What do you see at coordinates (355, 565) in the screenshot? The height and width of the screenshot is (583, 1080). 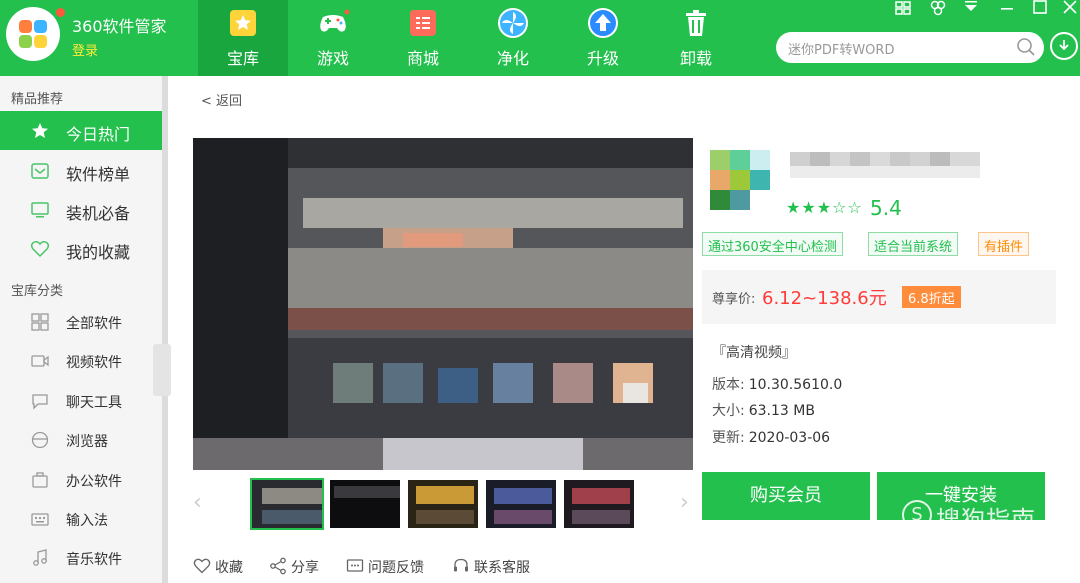 I see `feedback-icon` at bounding box center [355, 565].